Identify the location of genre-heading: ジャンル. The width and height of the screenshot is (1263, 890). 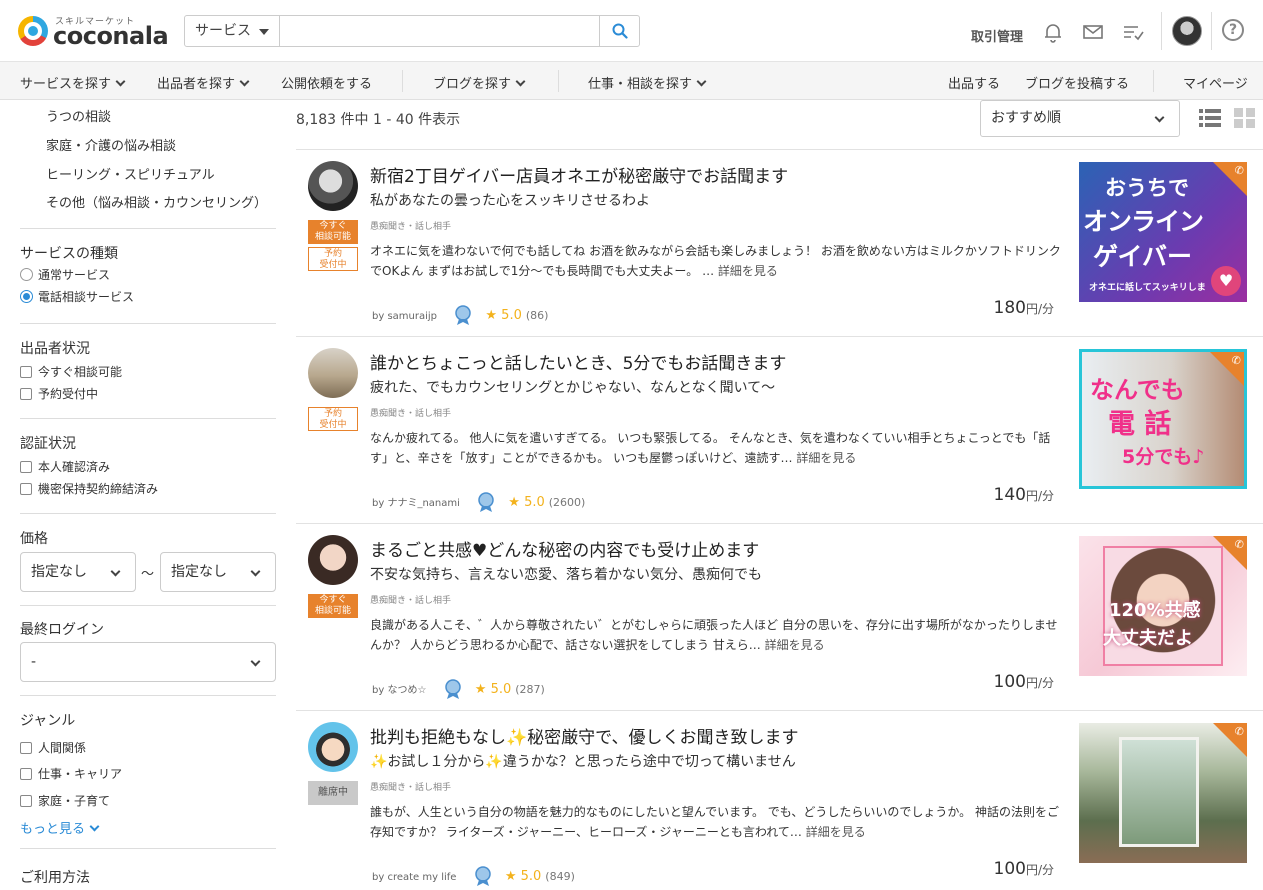
(48, 721).